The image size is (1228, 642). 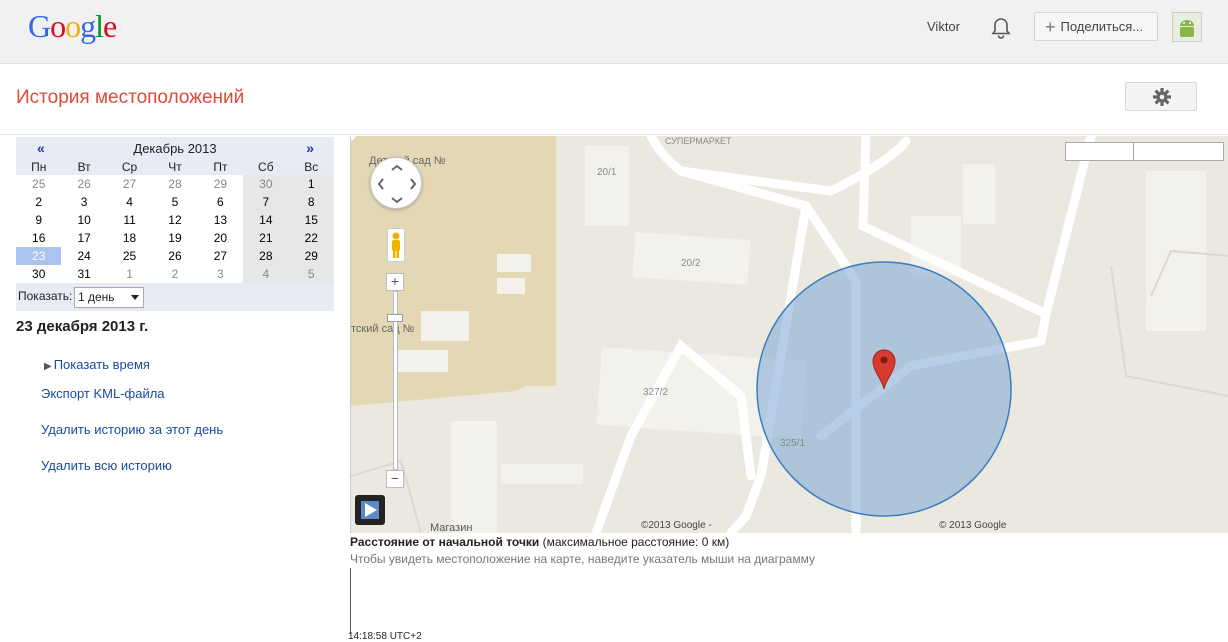 What do you see at coordinates (385, 636) in the screenshot?
I see `time-axis-label: 14:18:58 UTC+2` at bounding box center [385, 636].